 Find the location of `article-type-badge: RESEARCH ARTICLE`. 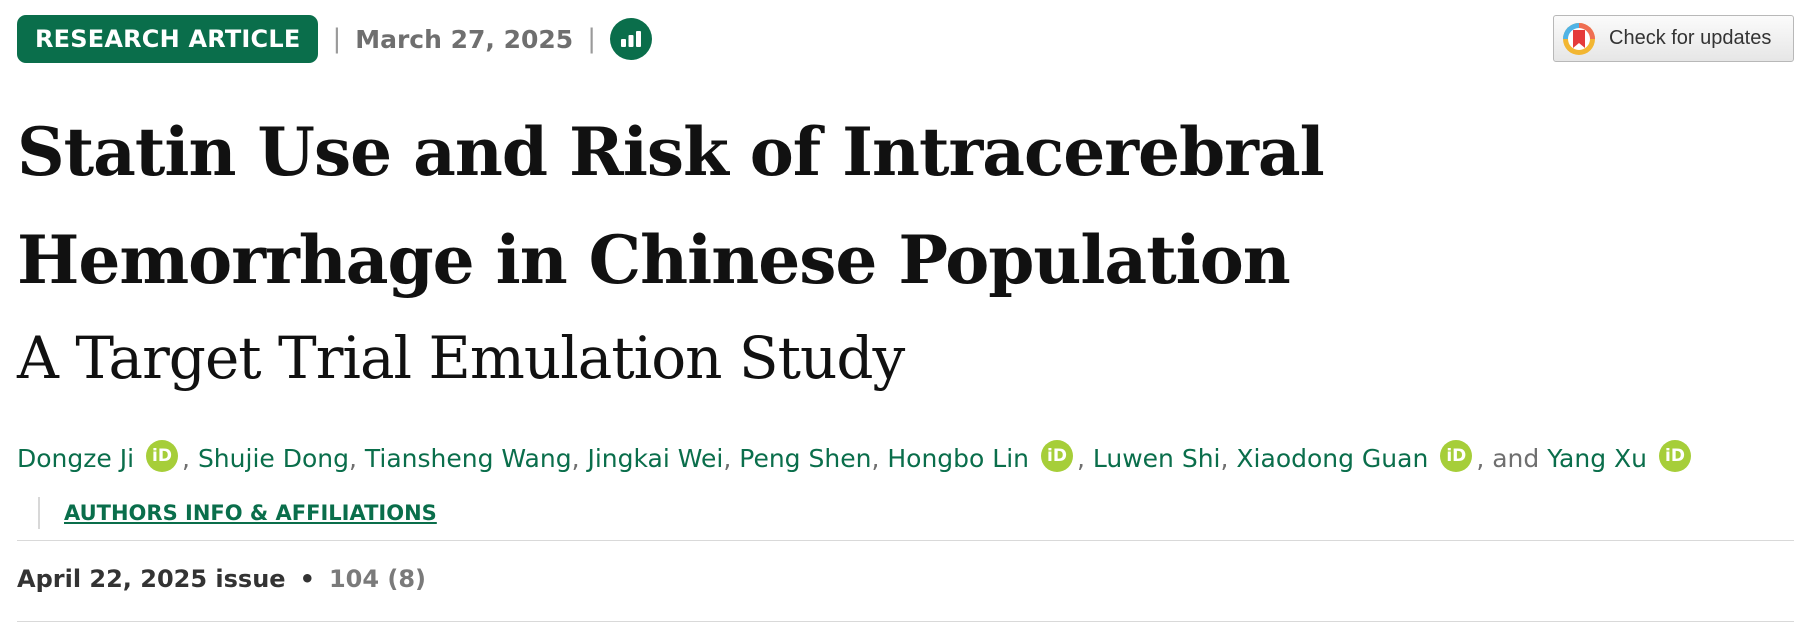

article-type-badge: RESEARCH ARTICLE is located at coordinates (168, 39).